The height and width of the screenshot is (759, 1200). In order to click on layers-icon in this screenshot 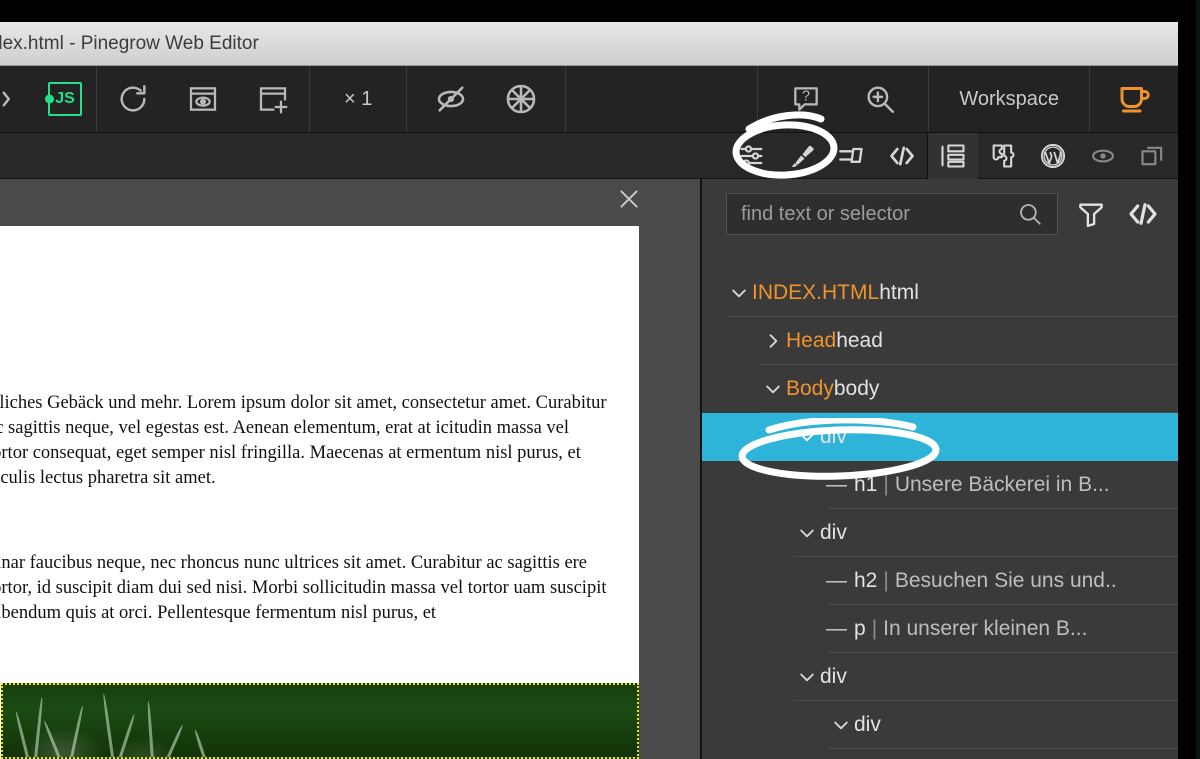, I will do `click(1153, 156)`.